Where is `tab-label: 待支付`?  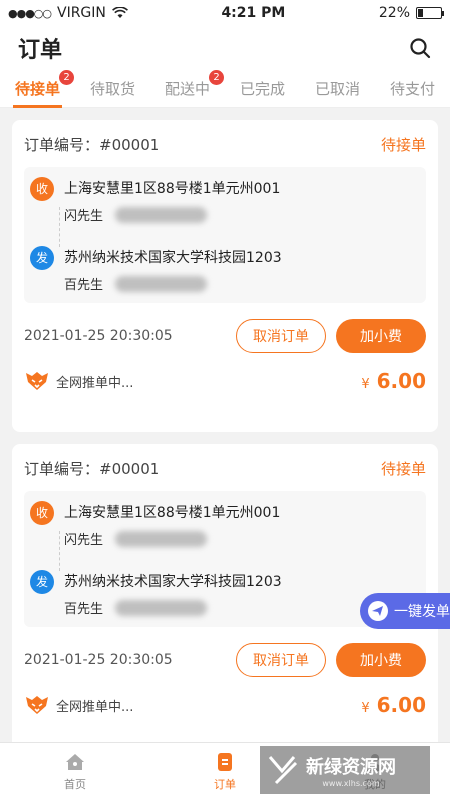 tab-label: 待支付 is located at coordinates (412, 89).